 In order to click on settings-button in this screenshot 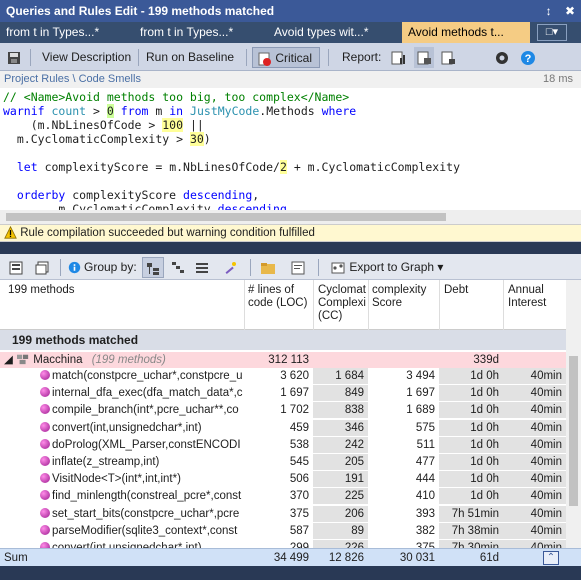, I will do `click(502, 57)`.